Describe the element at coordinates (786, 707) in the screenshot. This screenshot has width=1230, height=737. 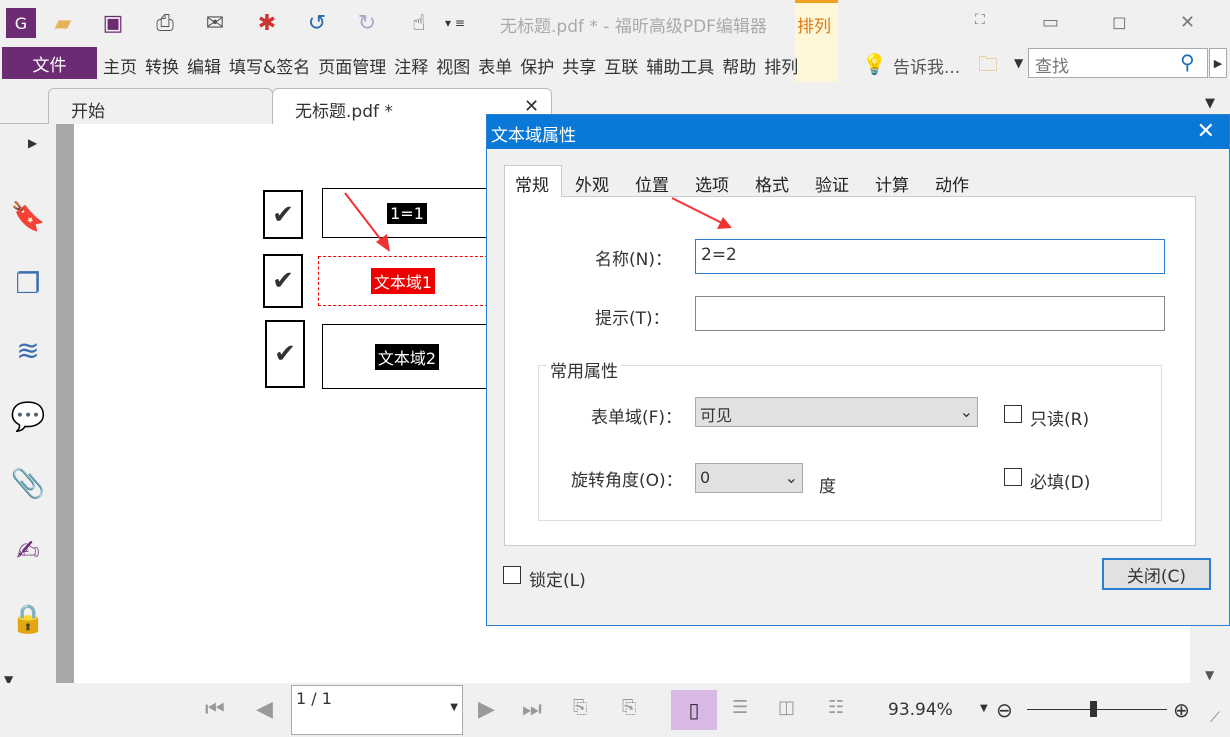
I see `facing-view-icon: ◫` at that location.